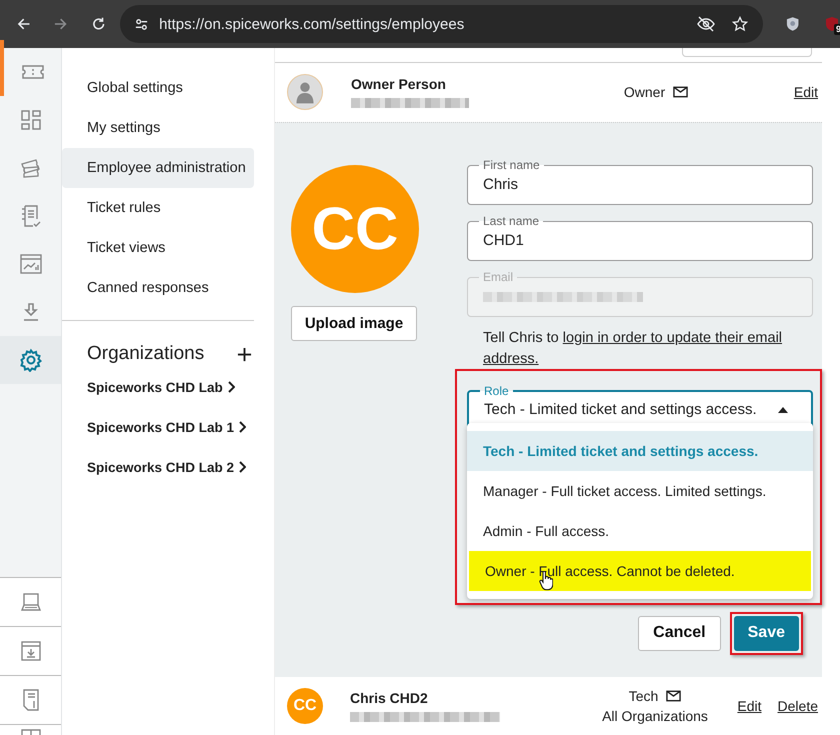  I want to click on nav-item: Canned responses, so click(158, 288).